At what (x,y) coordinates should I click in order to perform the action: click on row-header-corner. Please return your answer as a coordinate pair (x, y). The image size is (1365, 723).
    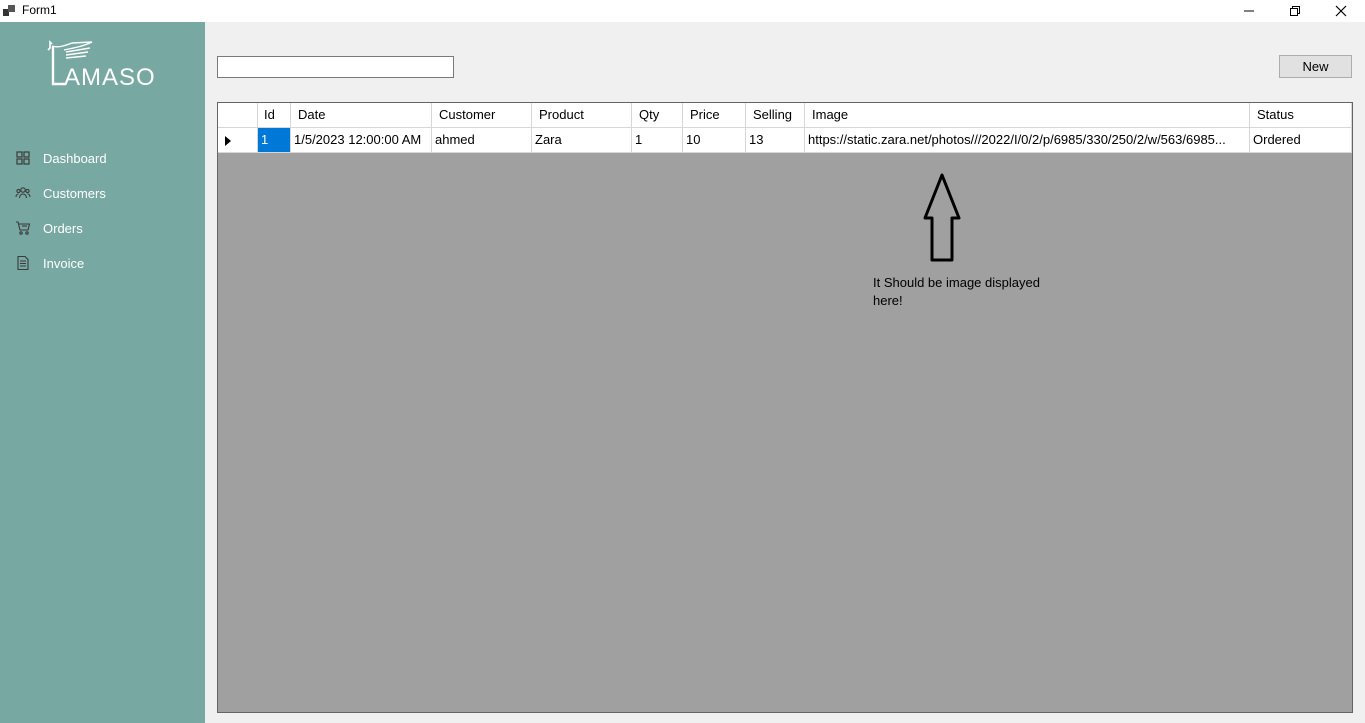
    Looking at the image, I should click on (238, 115).